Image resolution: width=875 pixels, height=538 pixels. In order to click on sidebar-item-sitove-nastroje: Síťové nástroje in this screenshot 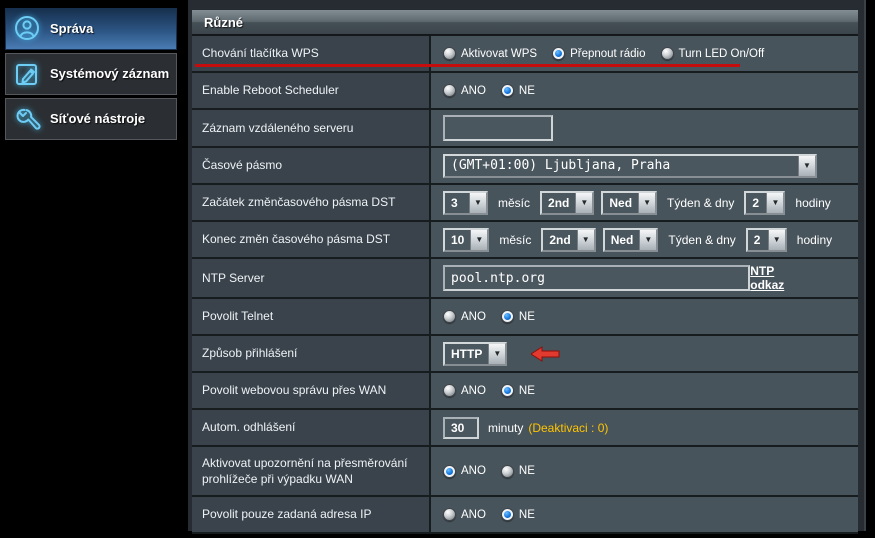, I will do `click(91, 119)`.